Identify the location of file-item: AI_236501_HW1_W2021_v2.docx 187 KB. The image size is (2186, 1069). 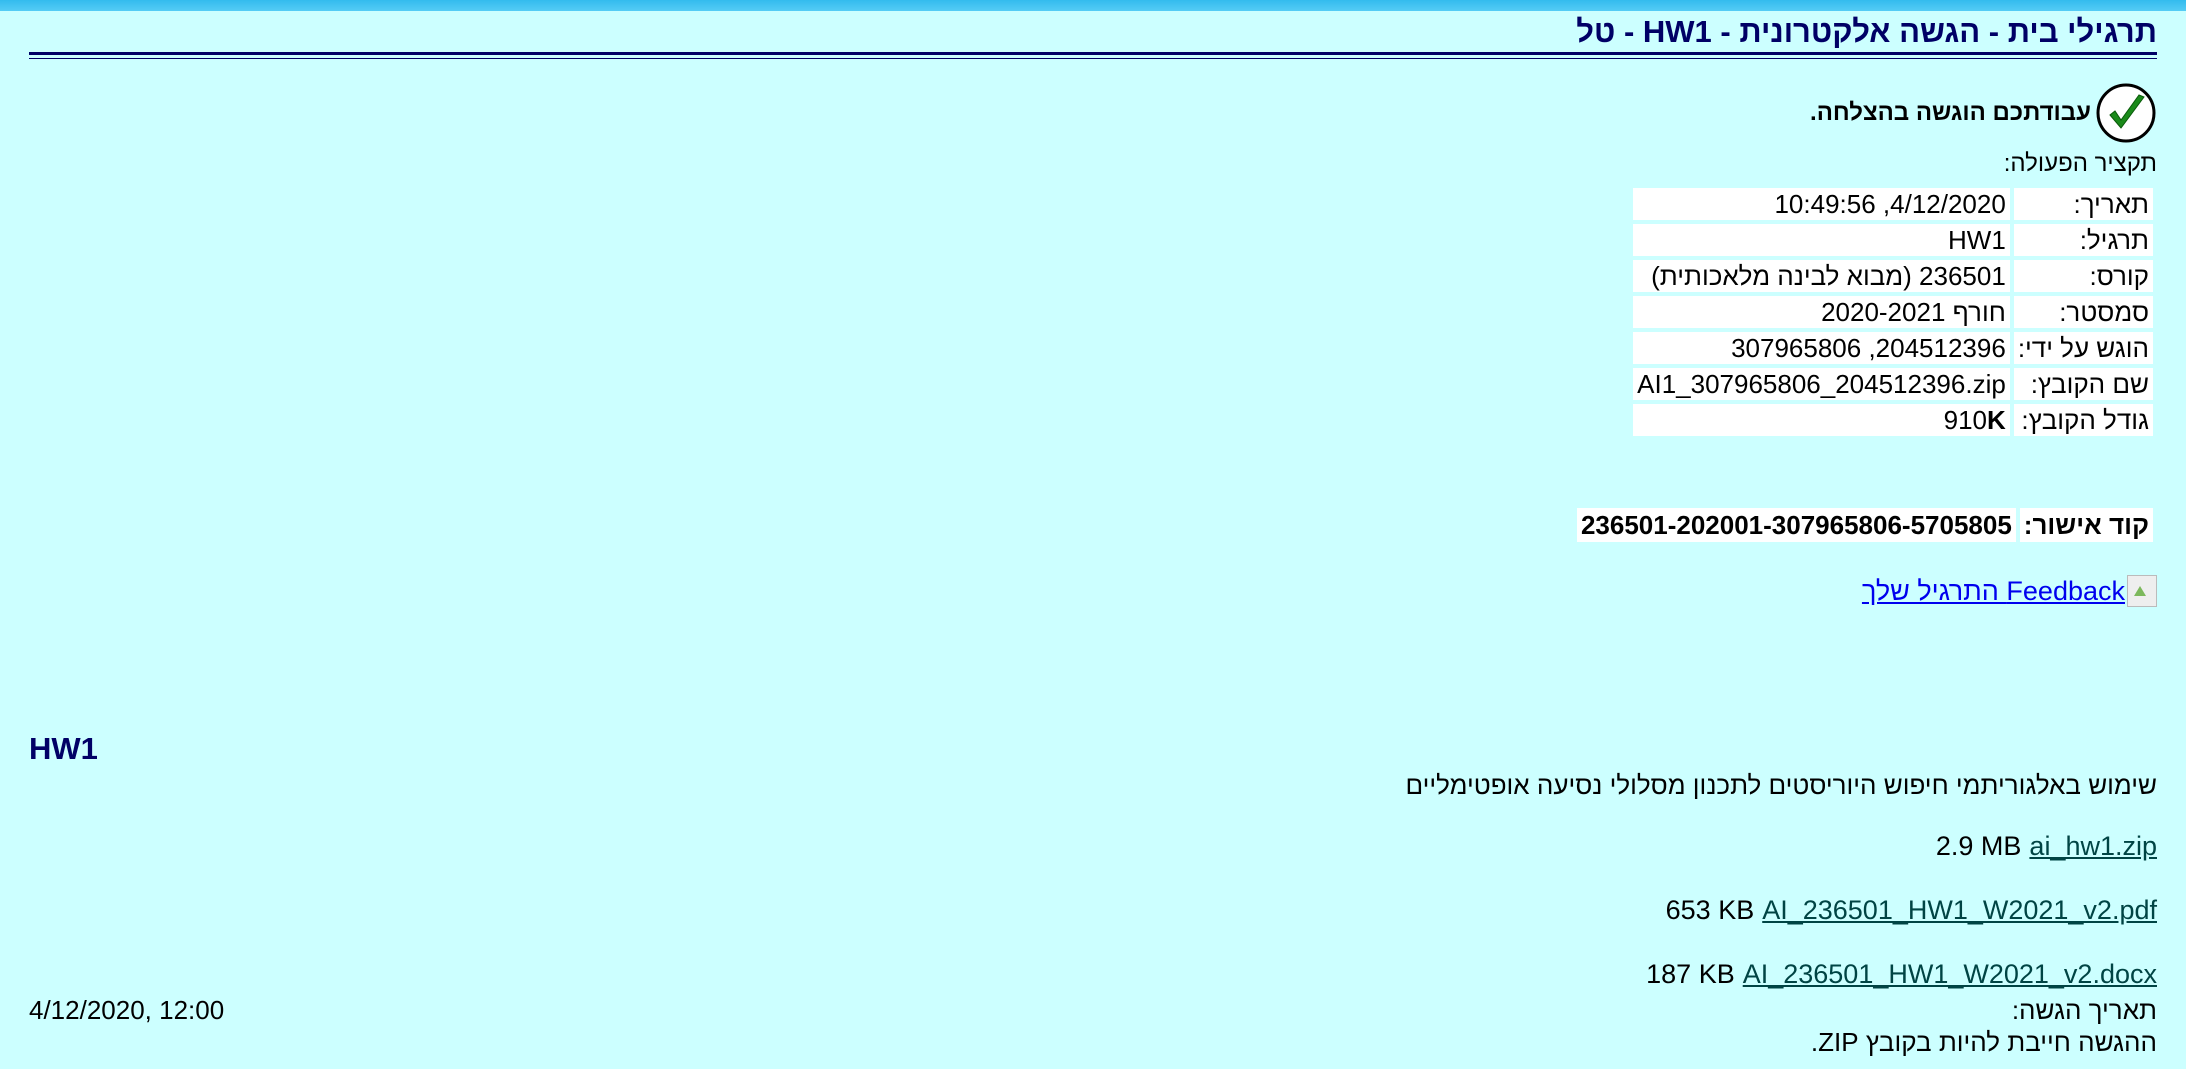
(1901, 974).